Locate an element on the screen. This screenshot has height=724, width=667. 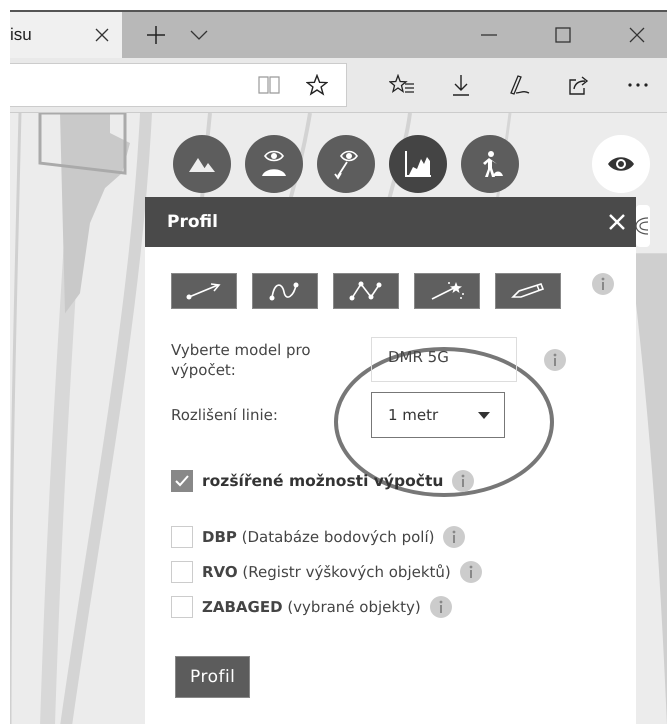
line-tool-button is located at coordinates (204, 291).